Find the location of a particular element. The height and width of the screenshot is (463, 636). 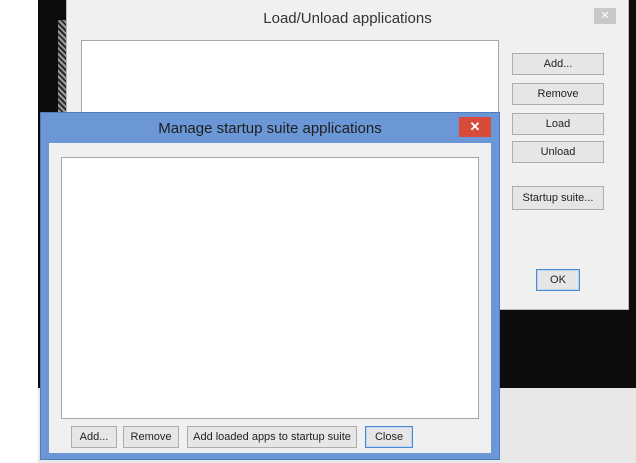

startup-suite-dialog-title: Manage startup suite applications is located at coordinates (270, 128).